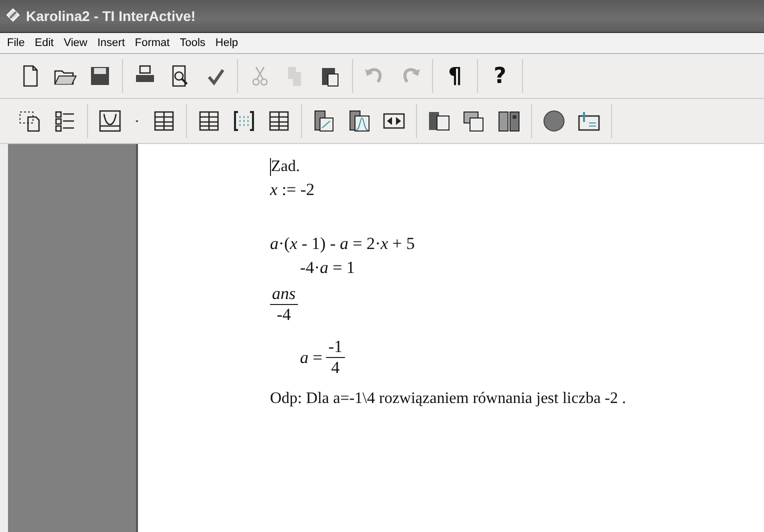 This screenshot has height=532, width=764. I want to click on math-expression: a·(x - 1) - a = 2·x + 5, so click(342, 243).